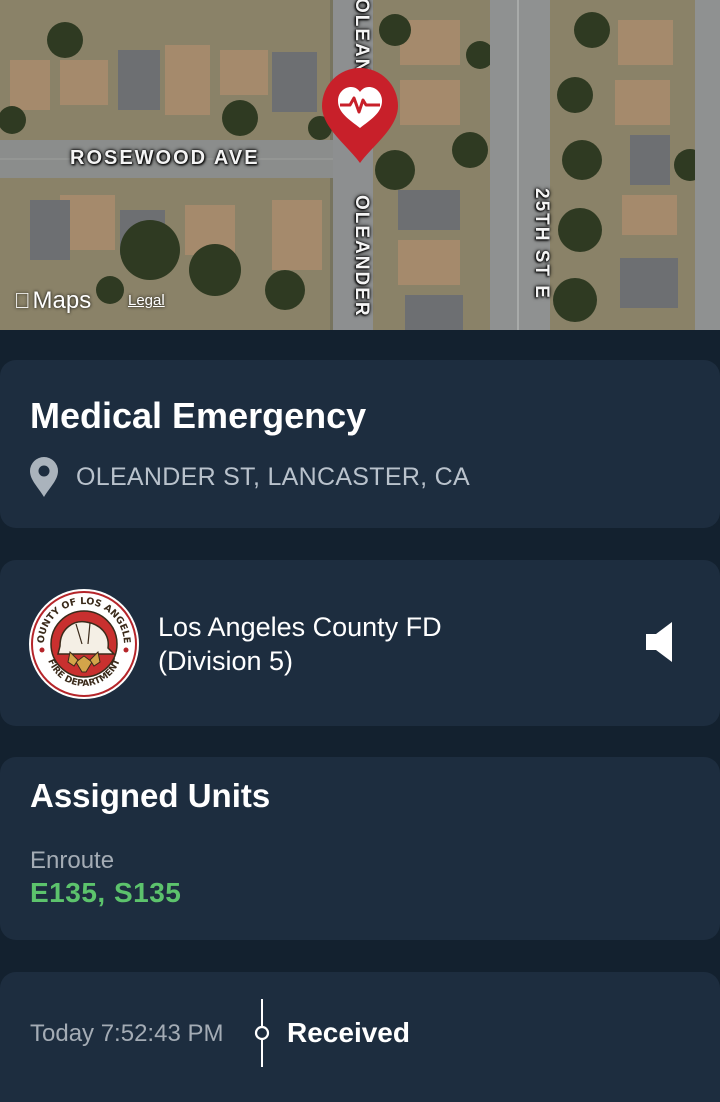  I want to click on incident-address: OLEANDER ST, LANCASTER, CA, so click(273, 476).